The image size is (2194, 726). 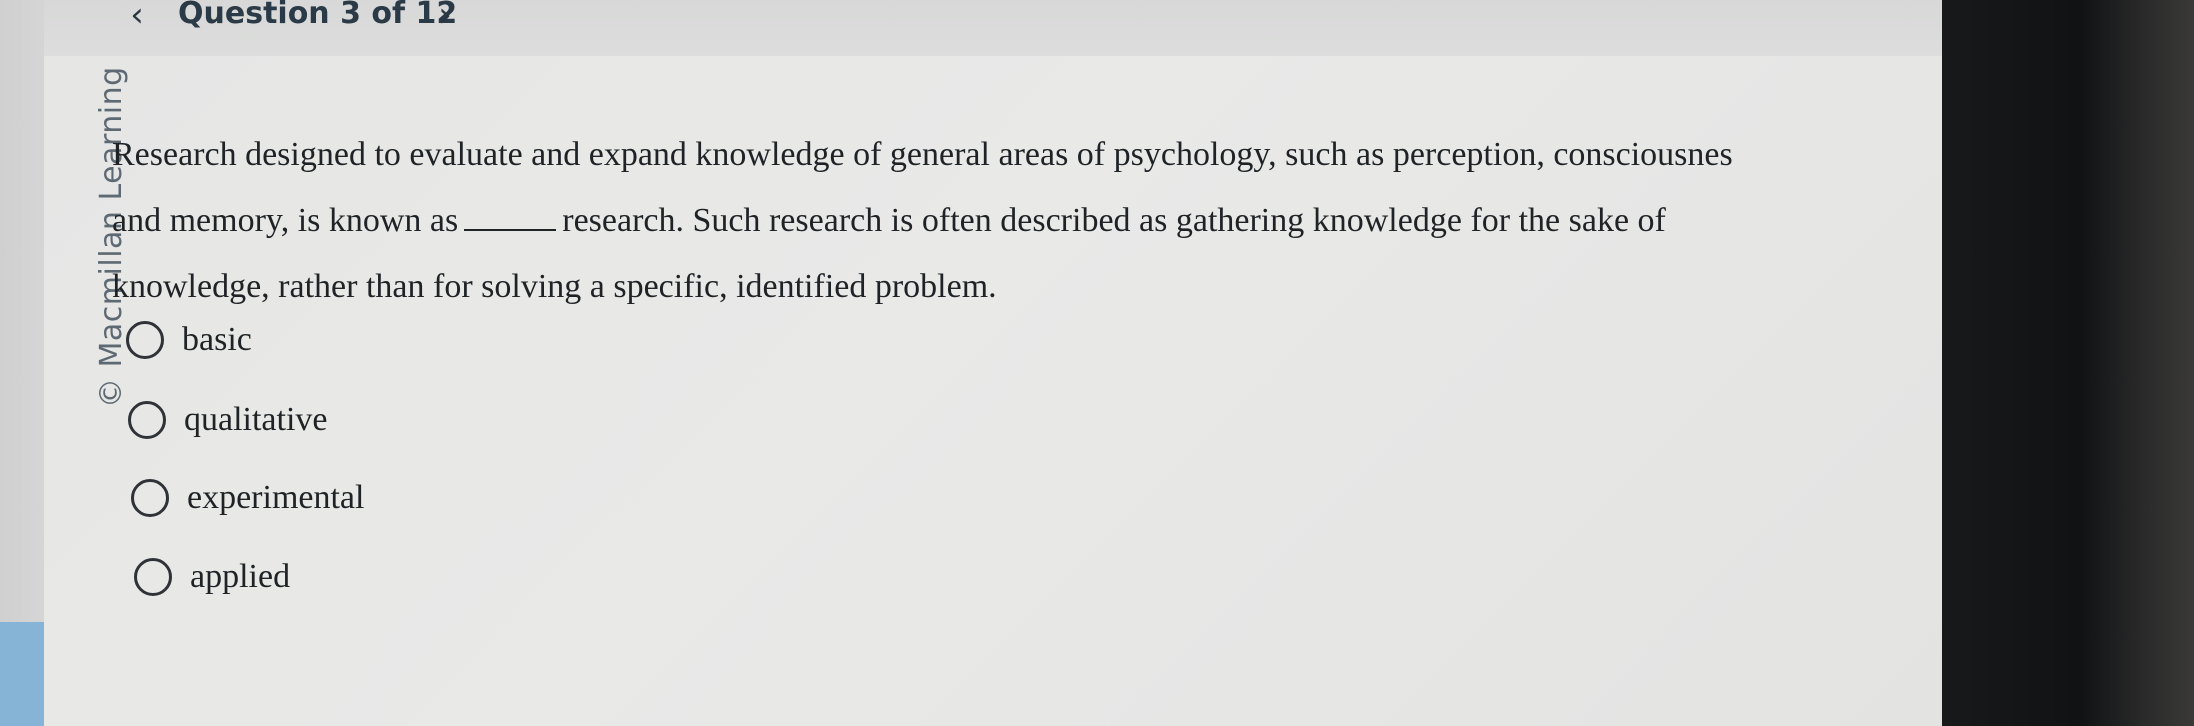 I want to click on option-applied: applied, so click(x=212, y=577).